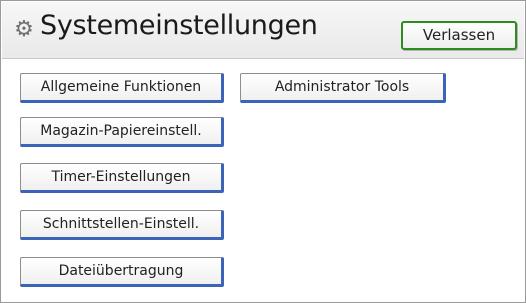 This screenshot has width=526, height=303. I want to click on page-title: Systemeinstellungen, so click(179, 25).